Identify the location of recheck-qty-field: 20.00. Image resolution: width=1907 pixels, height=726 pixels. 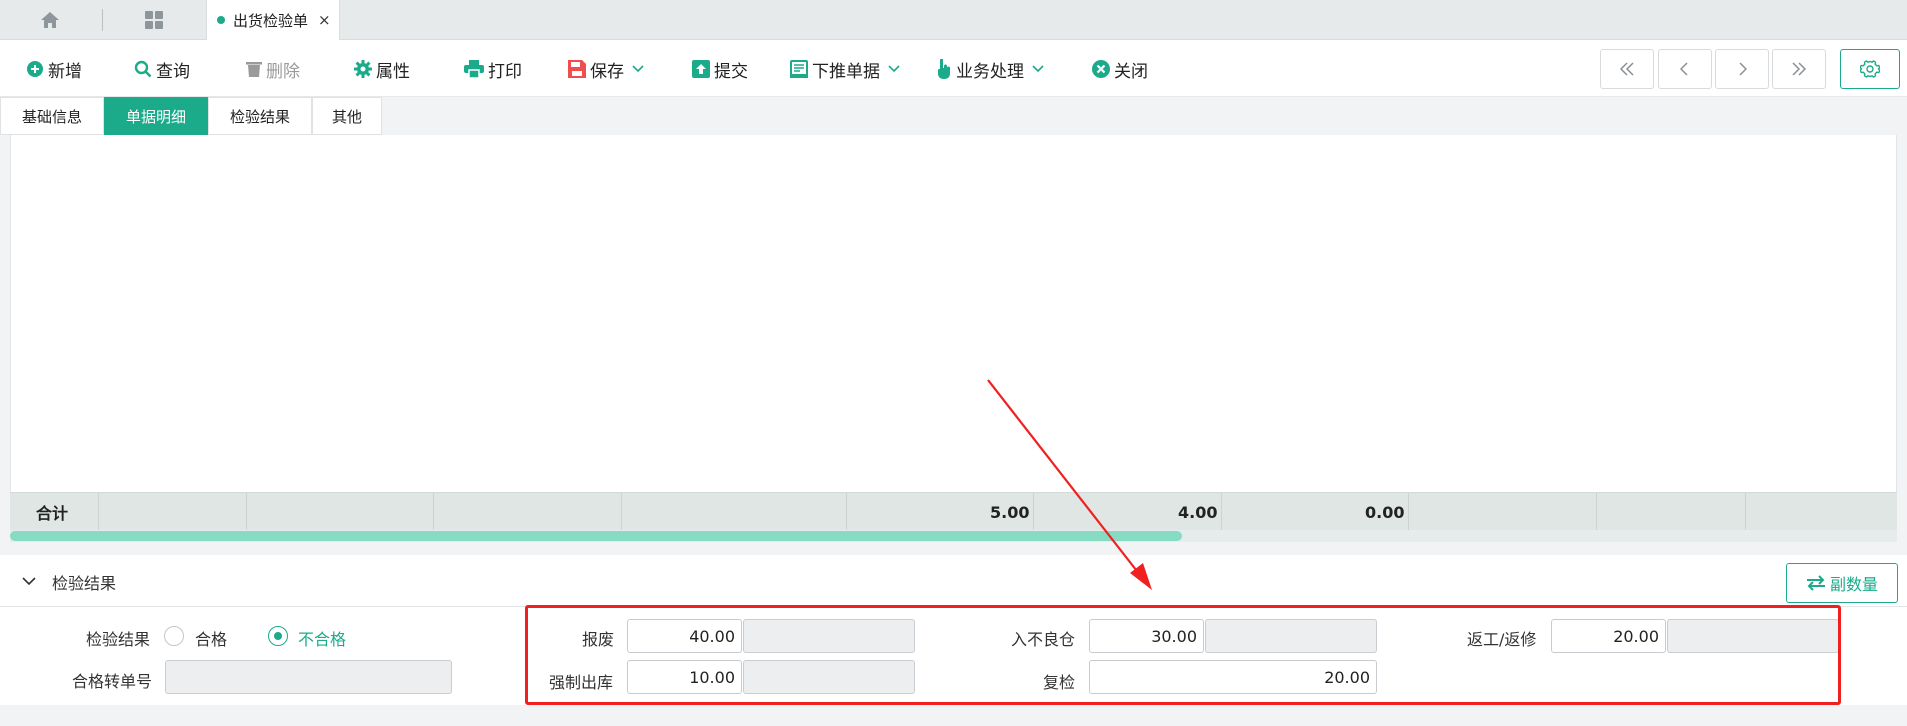
(1233, 677).